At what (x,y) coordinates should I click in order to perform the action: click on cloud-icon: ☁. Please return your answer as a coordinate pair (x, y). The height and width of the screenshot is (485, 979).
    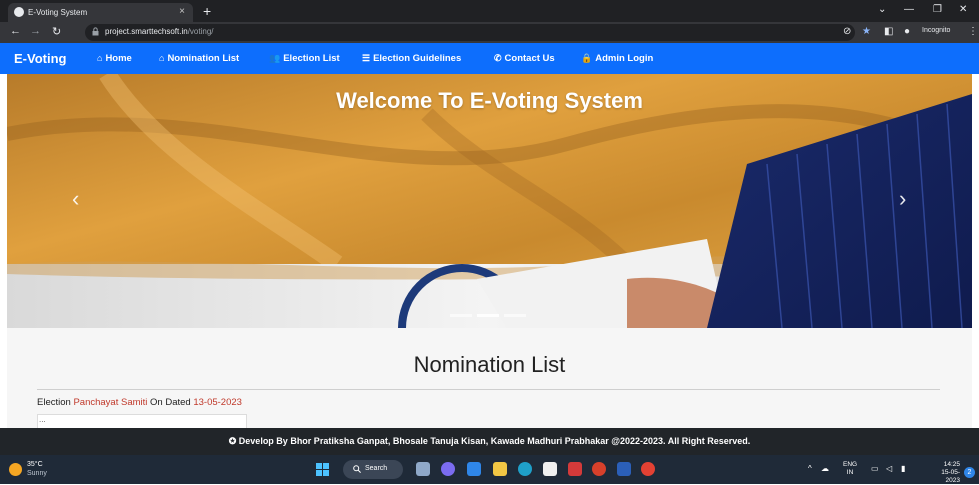
    Looking at the image, I should click on (825, 468).